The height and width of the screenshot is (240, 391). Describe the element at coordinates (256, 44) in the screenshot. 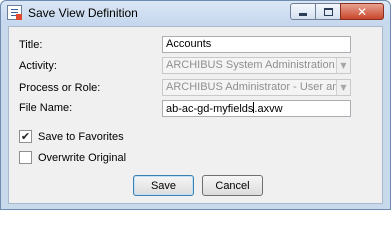

I see `title-input: Accounts` at that location.